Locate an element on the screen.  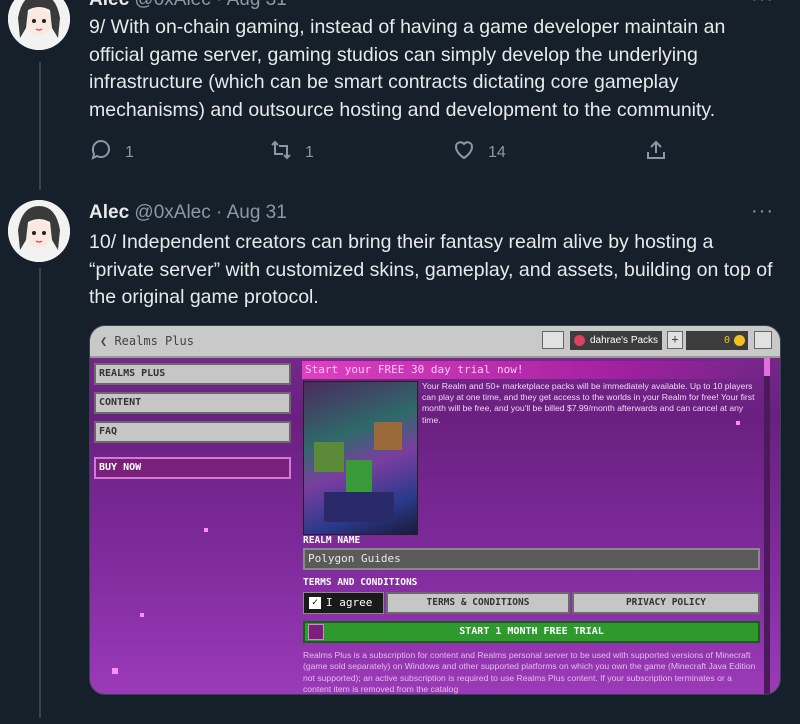
coin-icon is located at coordinates (739, 340).